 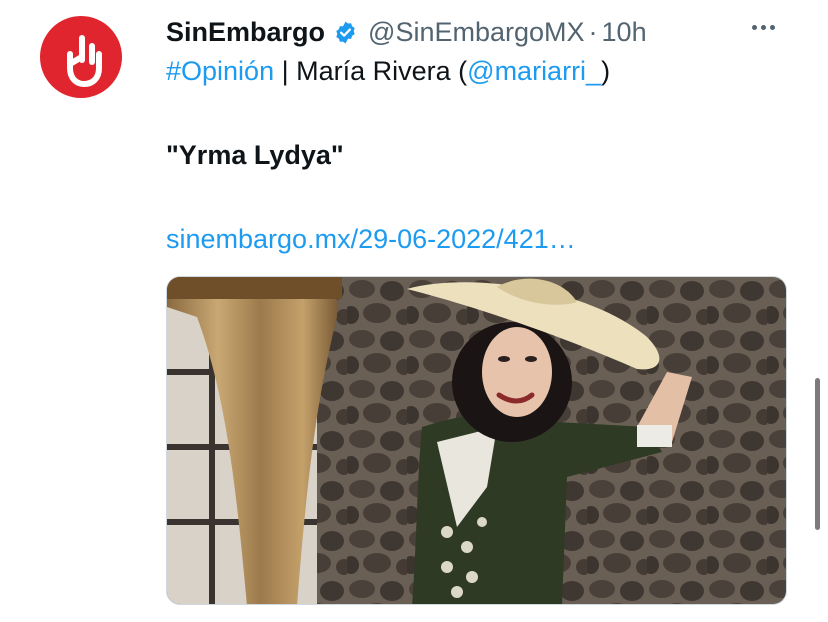 I want to click on tweet-title-text: "Yrma Lydya", so click(x=255, y=155).